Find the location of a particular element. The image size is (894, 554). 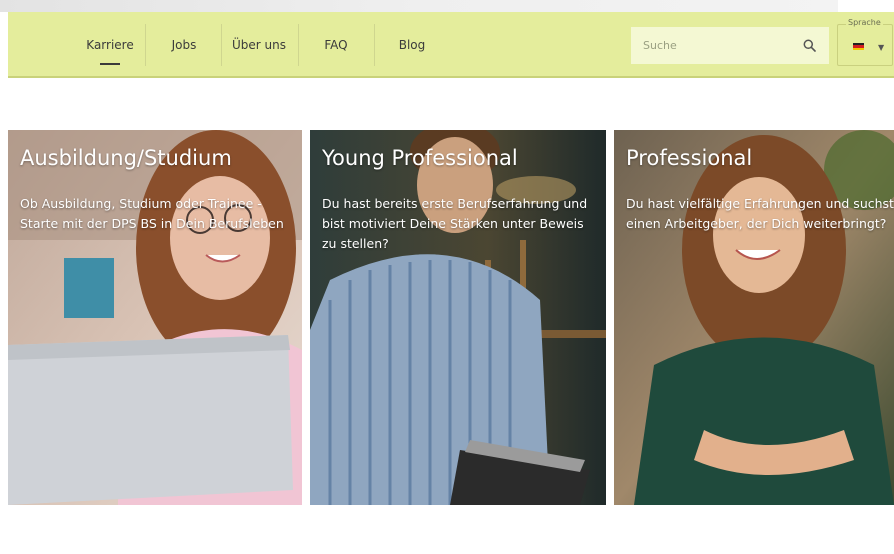

nav-item-label: Jobs is located at coordinates (184, 45).